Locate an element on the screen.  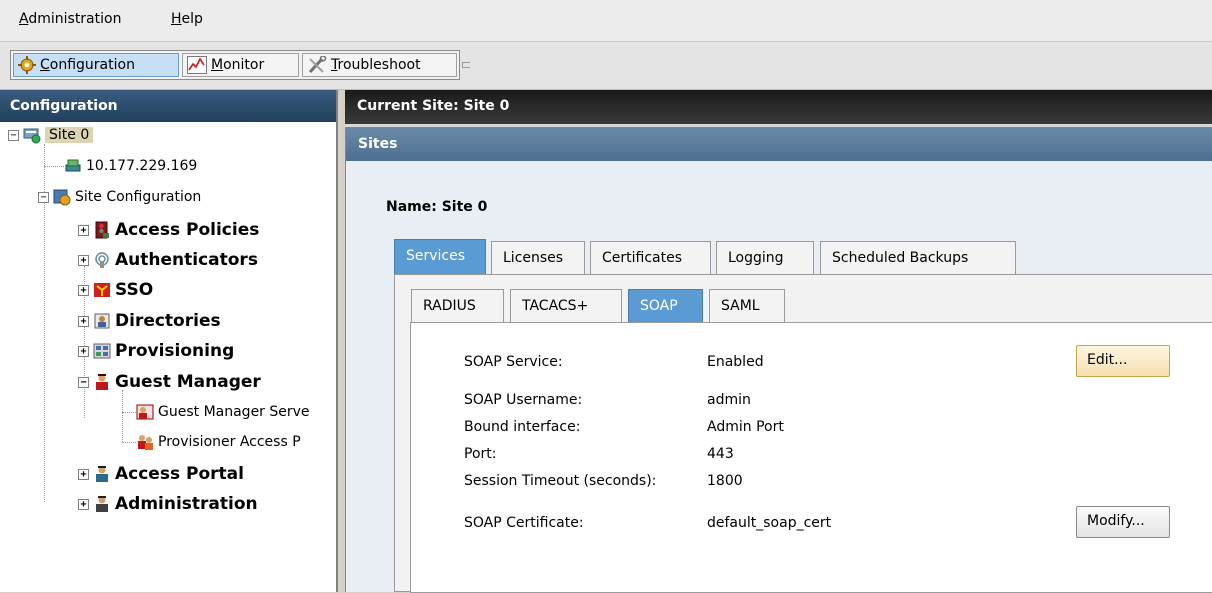
tree-node-provisioning: + Provisioning is located at coordinates (156, 351).